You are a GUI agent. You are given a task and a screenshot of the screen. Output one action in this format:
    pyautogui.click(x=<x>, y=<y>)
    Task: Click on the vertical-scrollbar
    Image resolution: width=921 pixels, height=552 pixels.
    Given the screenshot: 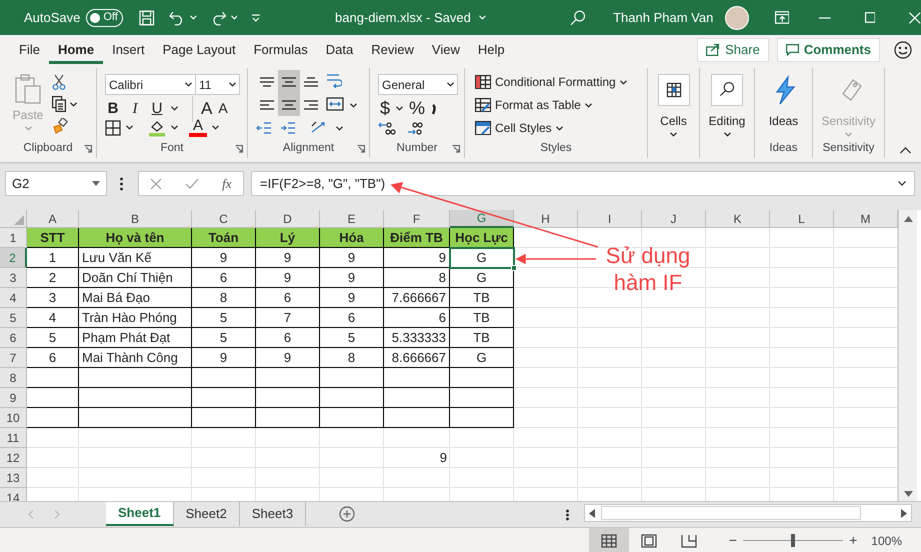 What is the action you would take?
    pyautogui.click(x=907, y=355)
    